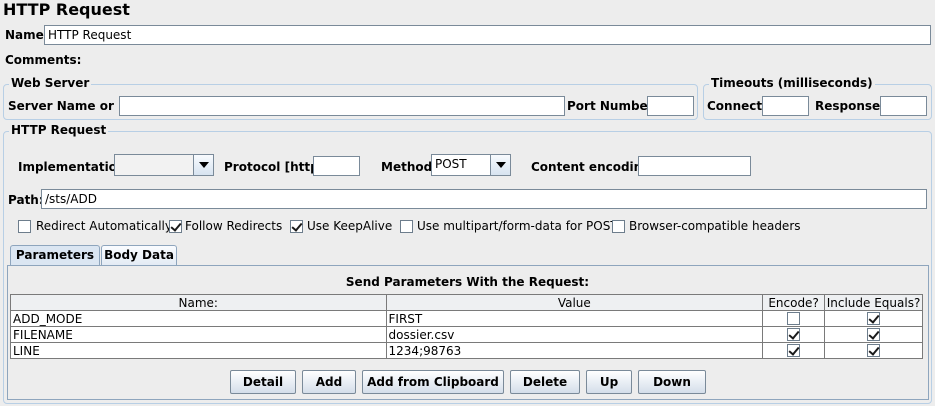  What do you see at coordinates (433, 382) in the screenshot?
I see `add-from-clipboard-button: Add from Clipboard` at bounding box center [433, 382].